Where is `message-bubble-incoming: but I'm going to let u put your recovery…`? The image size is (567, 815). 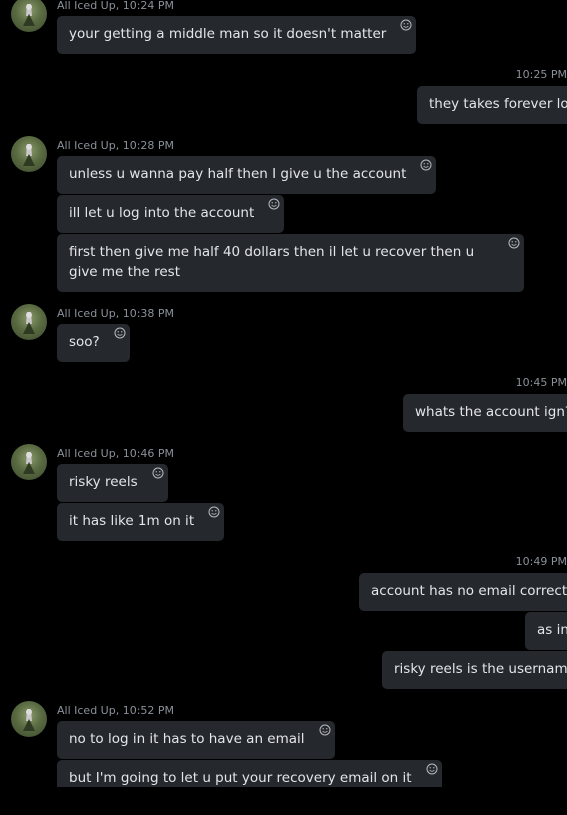 message-bubble-incoming: but I'm going to let u put your recovery… is located at coordinates (249, 773).